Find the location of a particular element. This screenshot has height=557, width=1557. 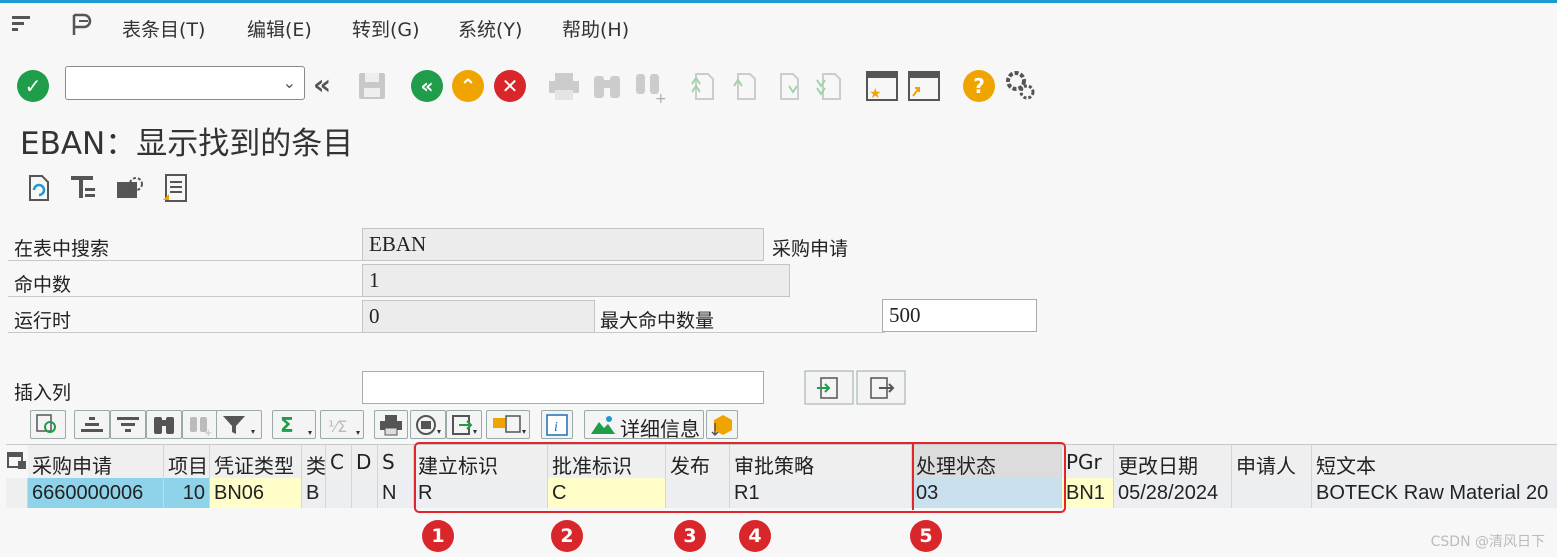

binoculars-plus-glyph-icon: + is located at coordinates (201, 426).